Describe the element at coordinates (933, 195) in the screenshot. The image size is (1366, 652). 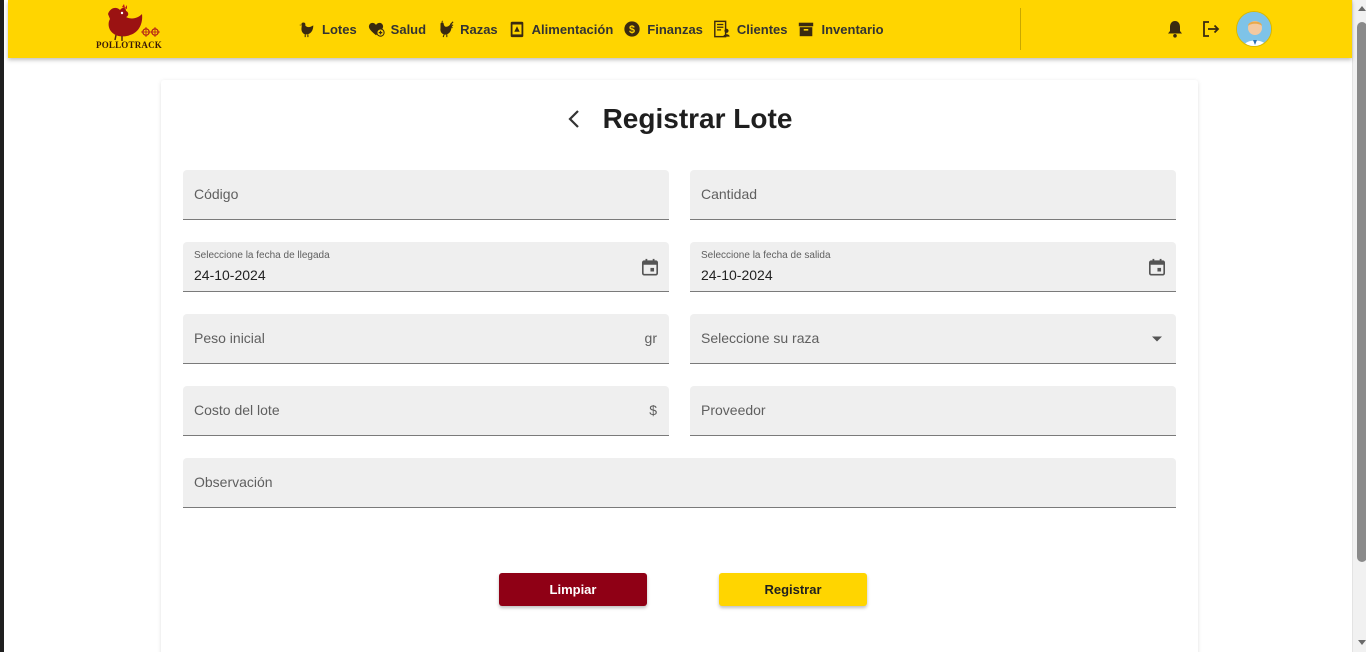
I see `cantidad-field: Cantidad` at that location.